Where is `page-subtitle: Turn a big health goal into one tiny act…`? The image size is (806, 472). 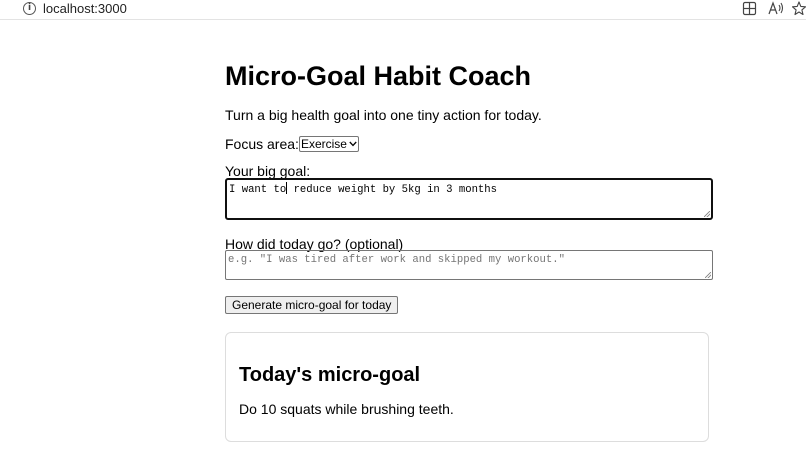
page-subtitle: Turn a big health goal into one tiny act… is located at coordinates (383, 115).